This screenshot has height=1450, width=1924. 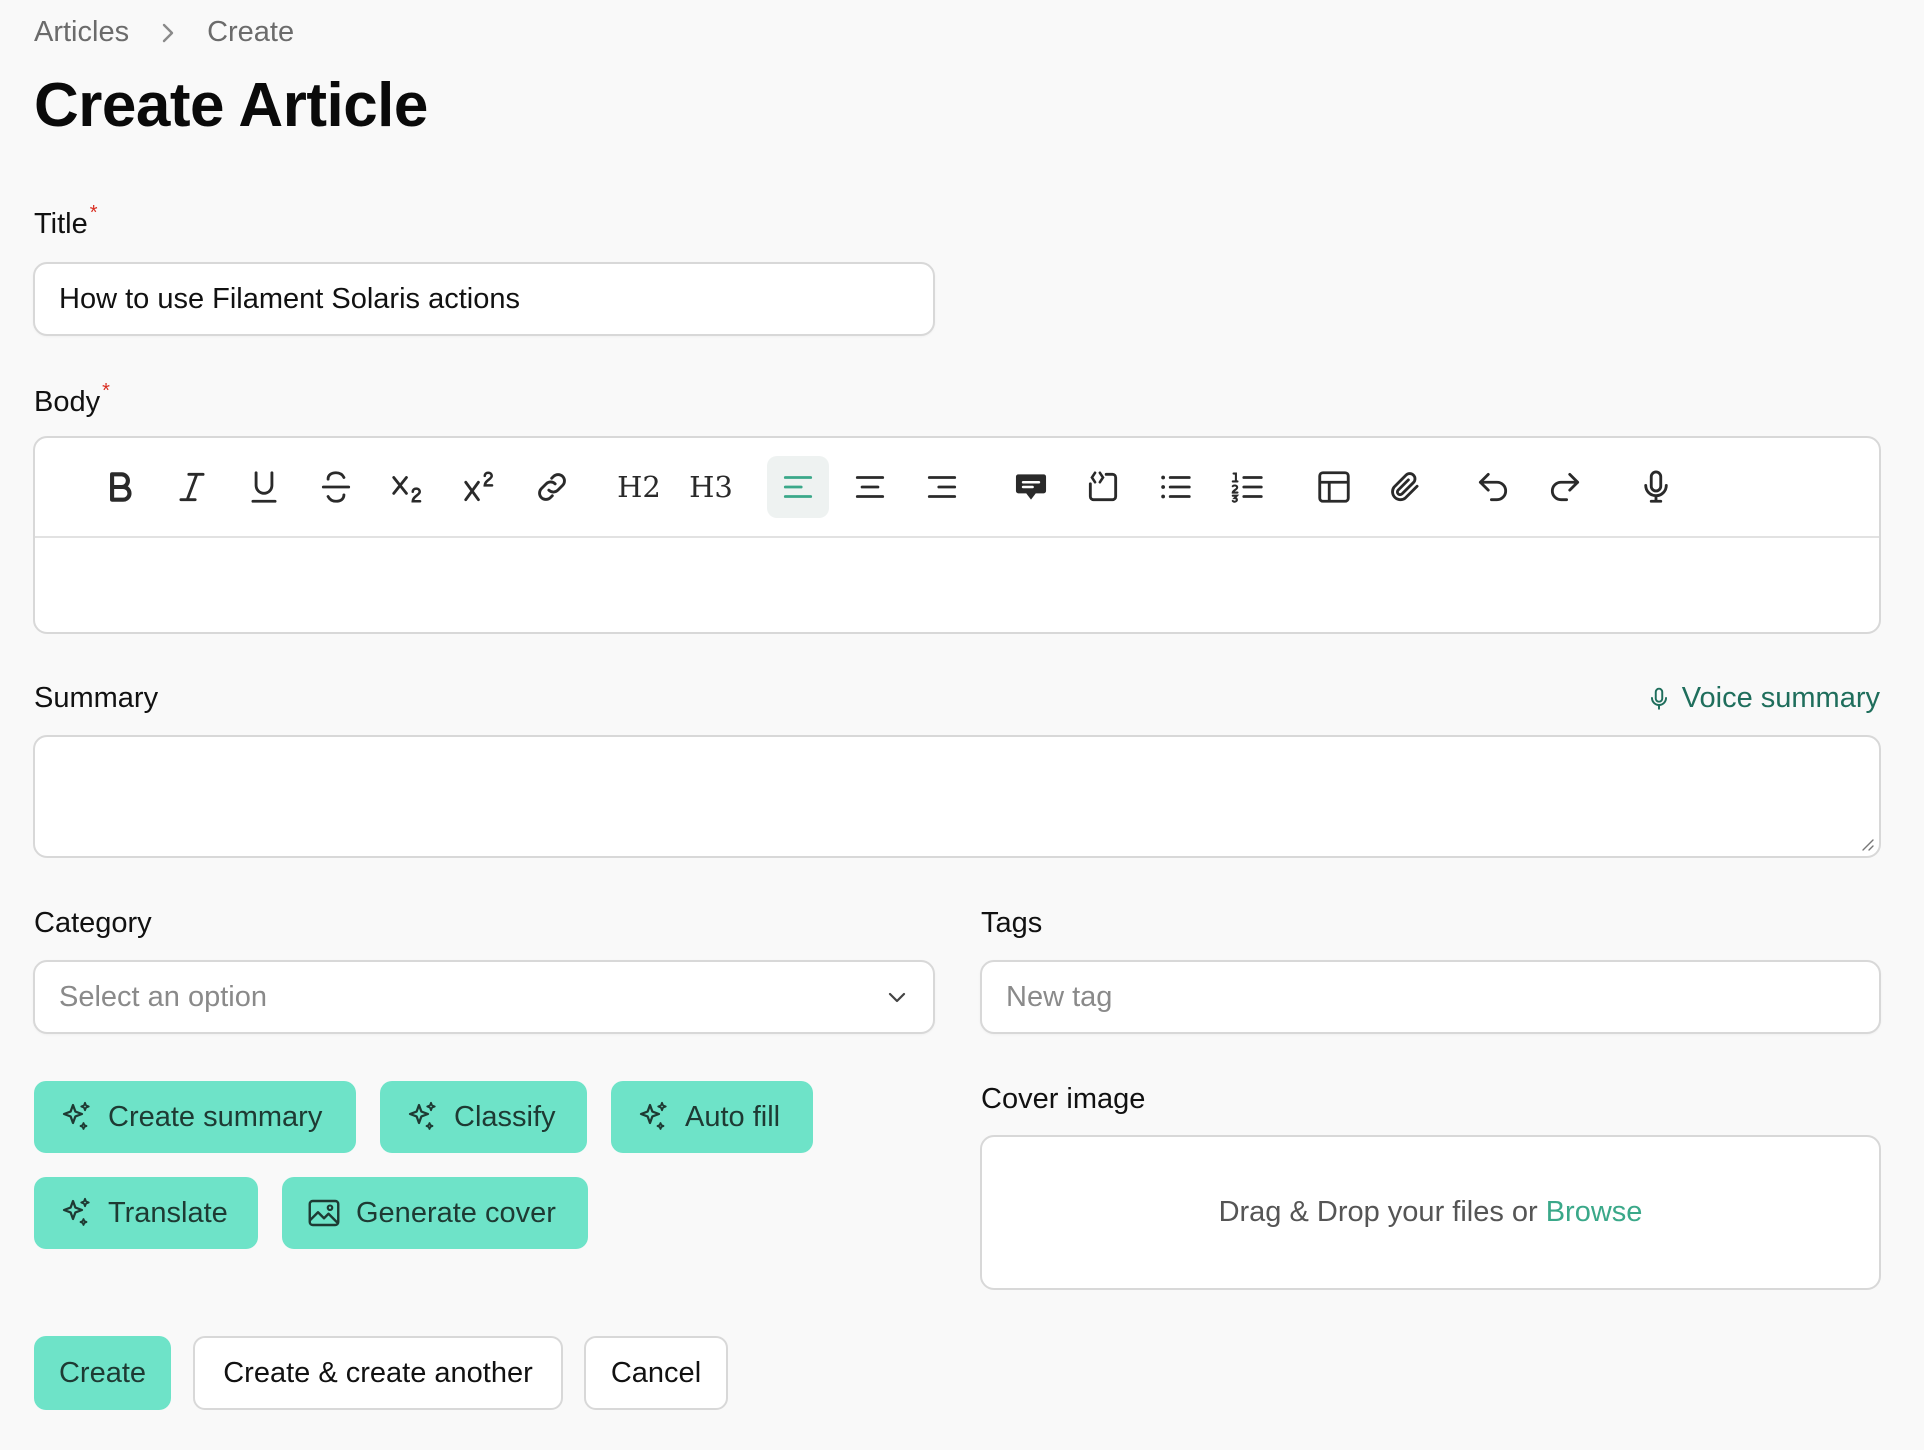 I want to click on undo-button, so click(x=1493, y=487).